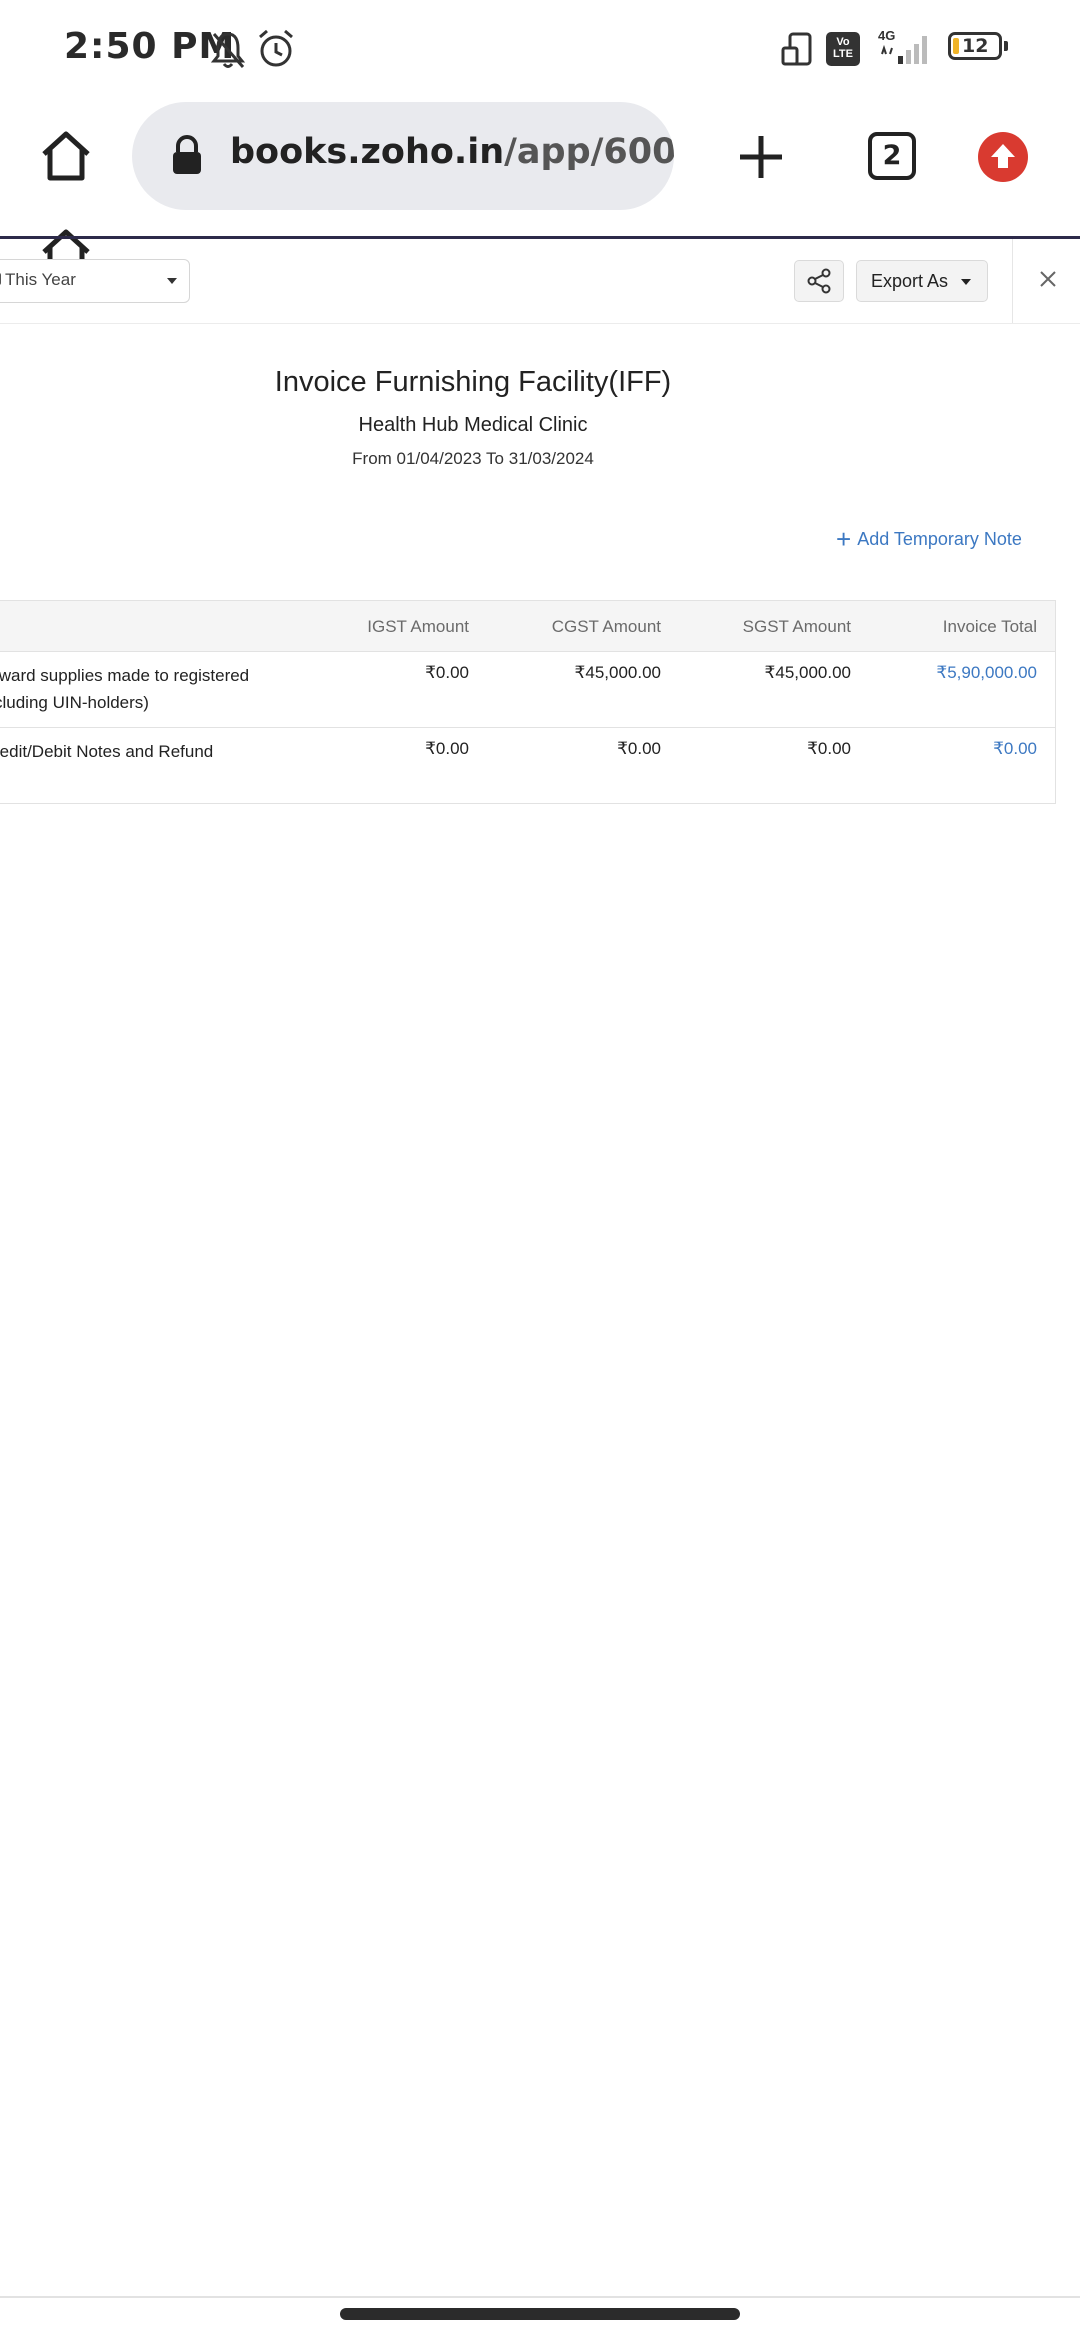  Describe the element at coordinates (276, 48) in the screenshot. I see `alarm-icon` at that location.